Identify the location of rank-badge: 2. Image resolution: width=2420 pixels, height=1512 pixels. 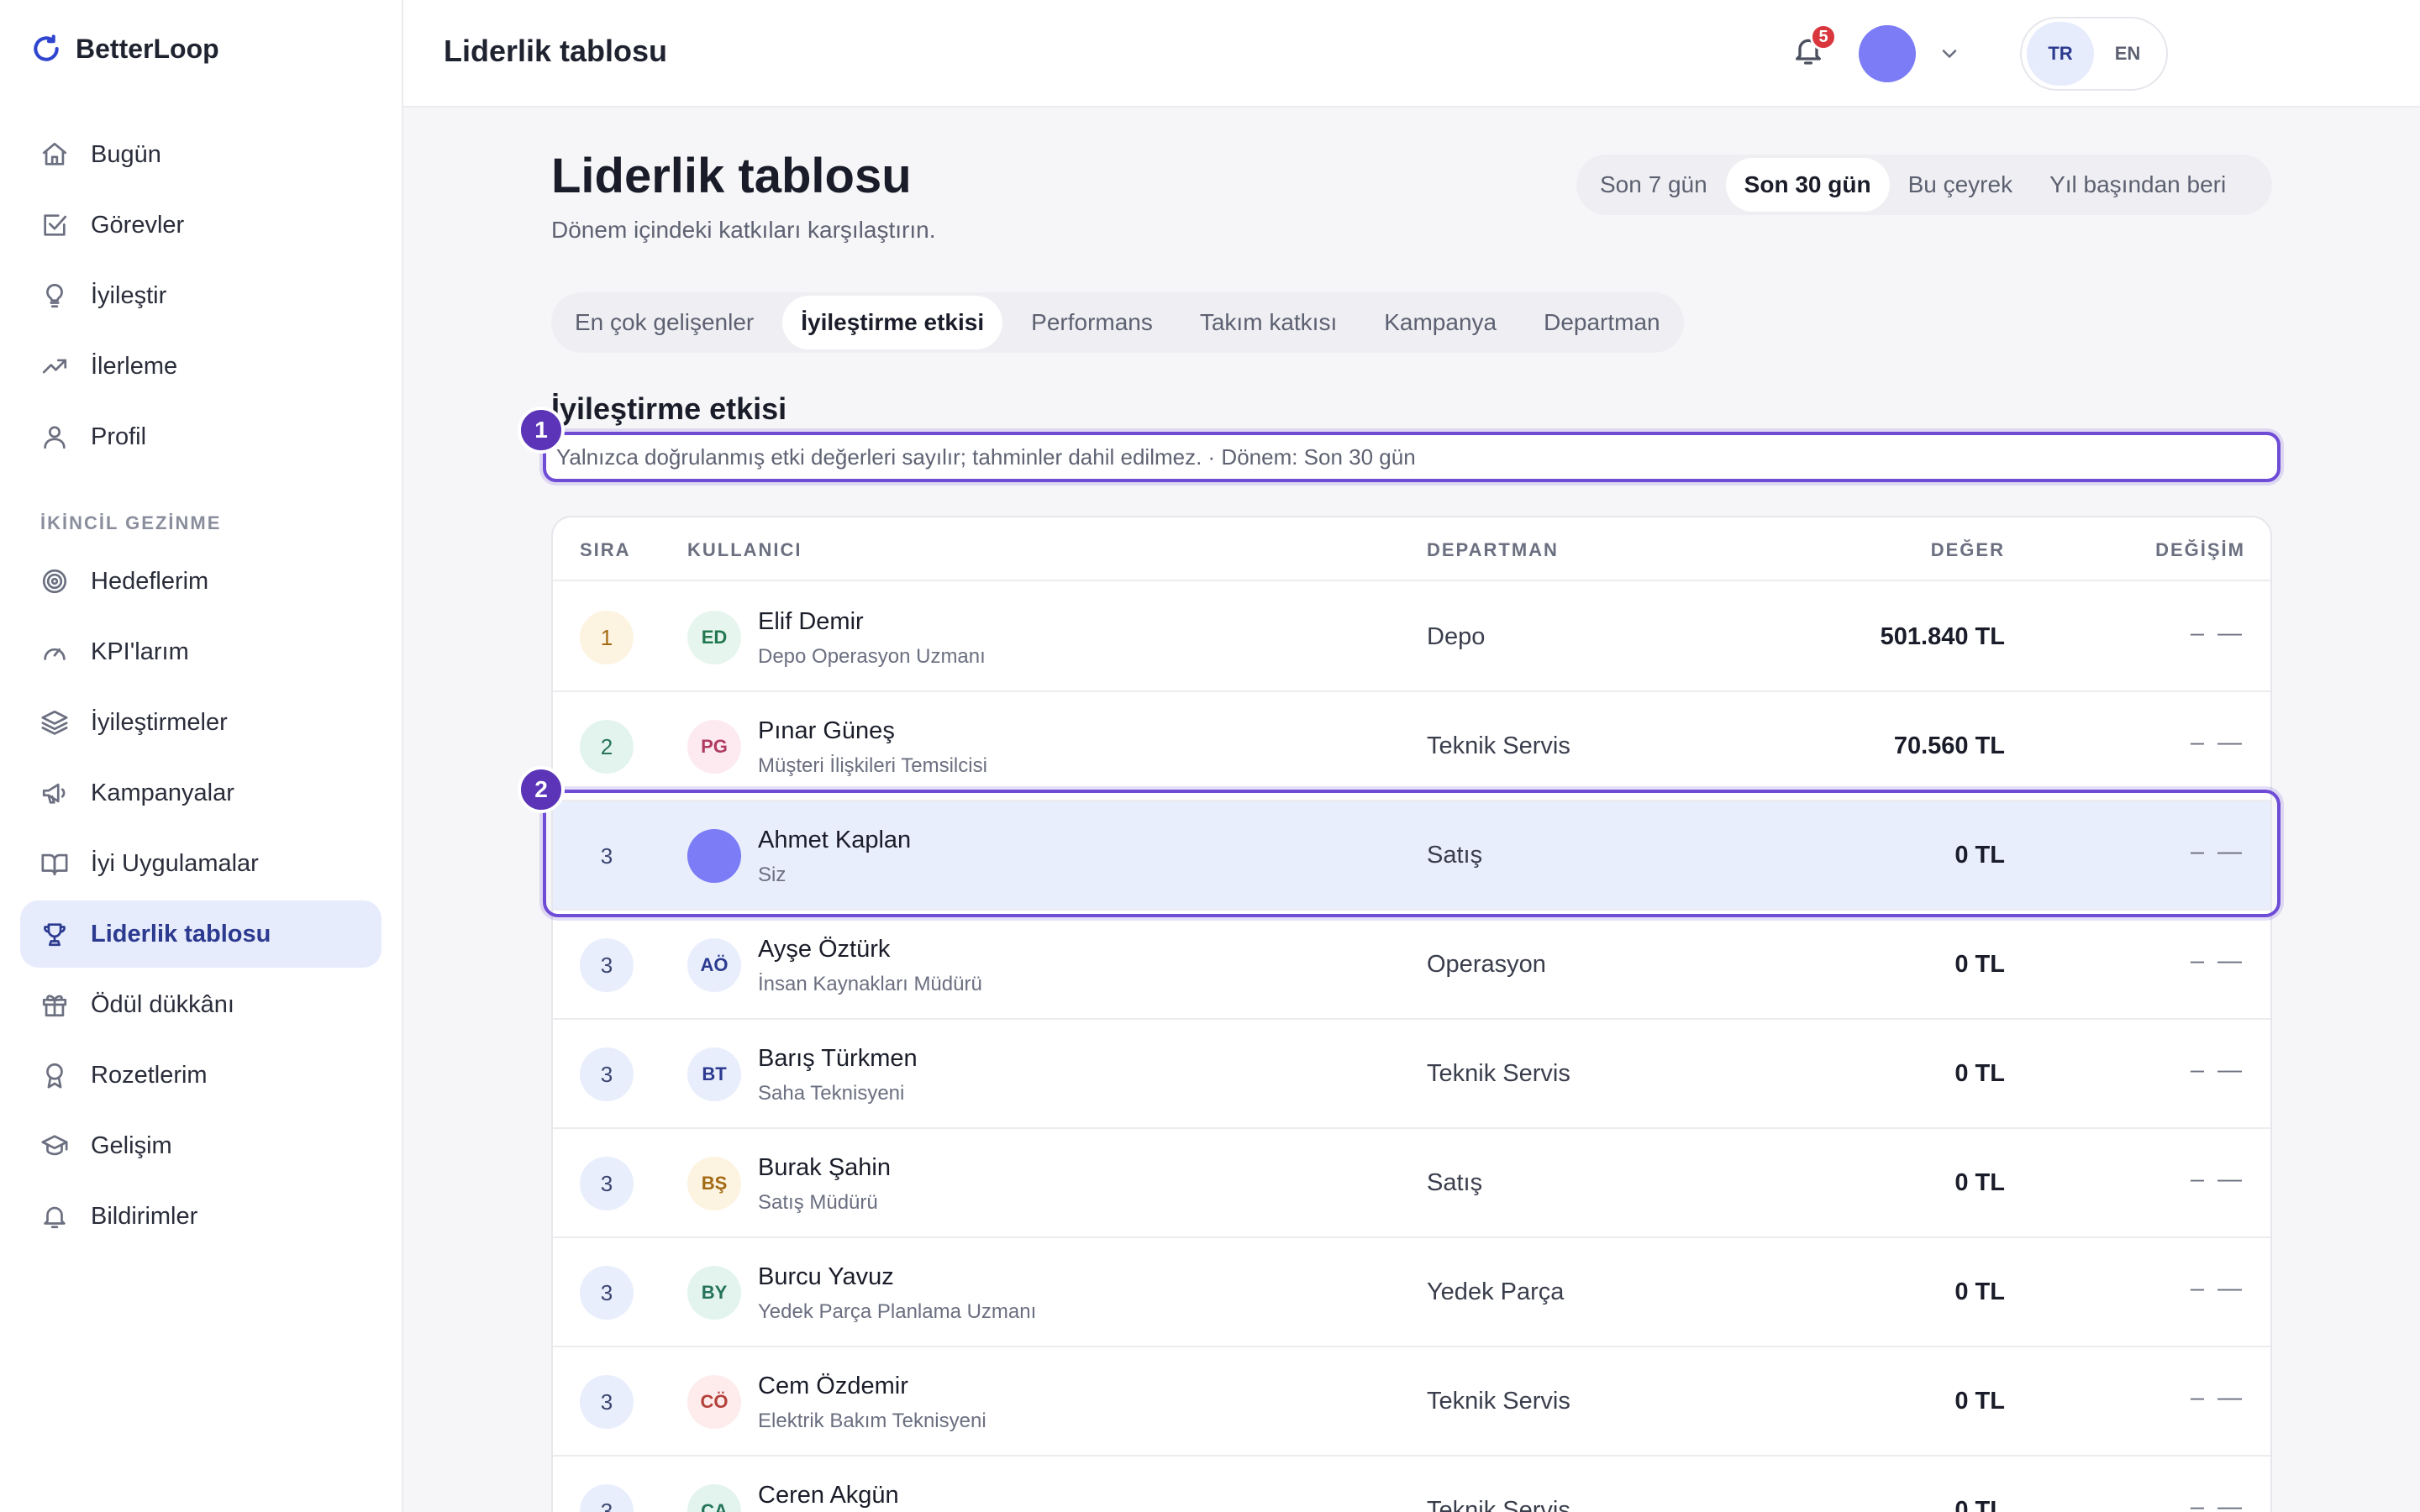
(607, 747).